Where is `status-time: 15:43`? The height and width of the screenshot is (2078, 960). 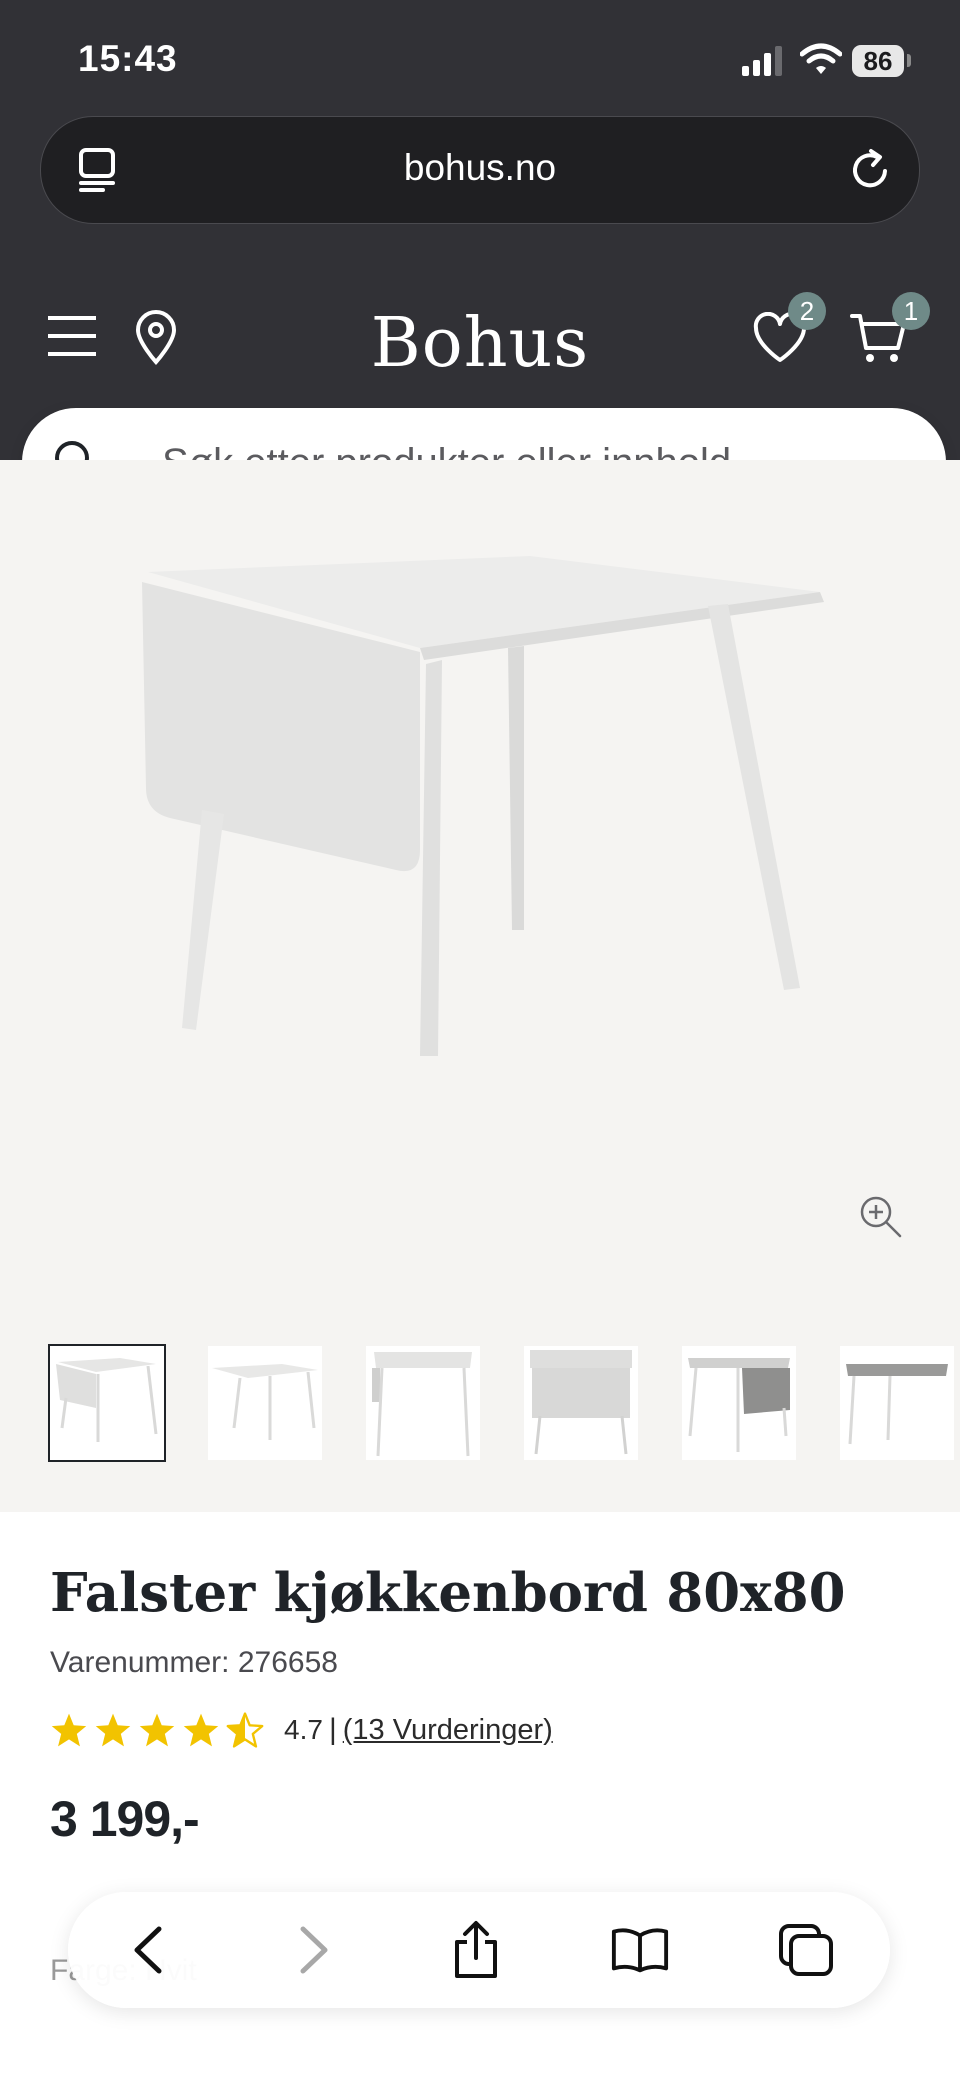 status-time: 15:43 is located at coordinates (128, 58).